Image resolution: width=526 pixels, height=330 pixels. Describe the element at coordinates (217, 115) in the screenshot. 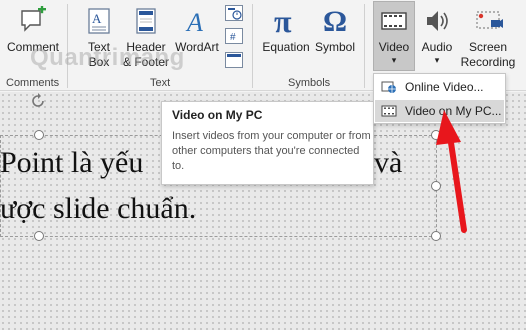

I see `tooltip-title: Video on My PC` at that location.